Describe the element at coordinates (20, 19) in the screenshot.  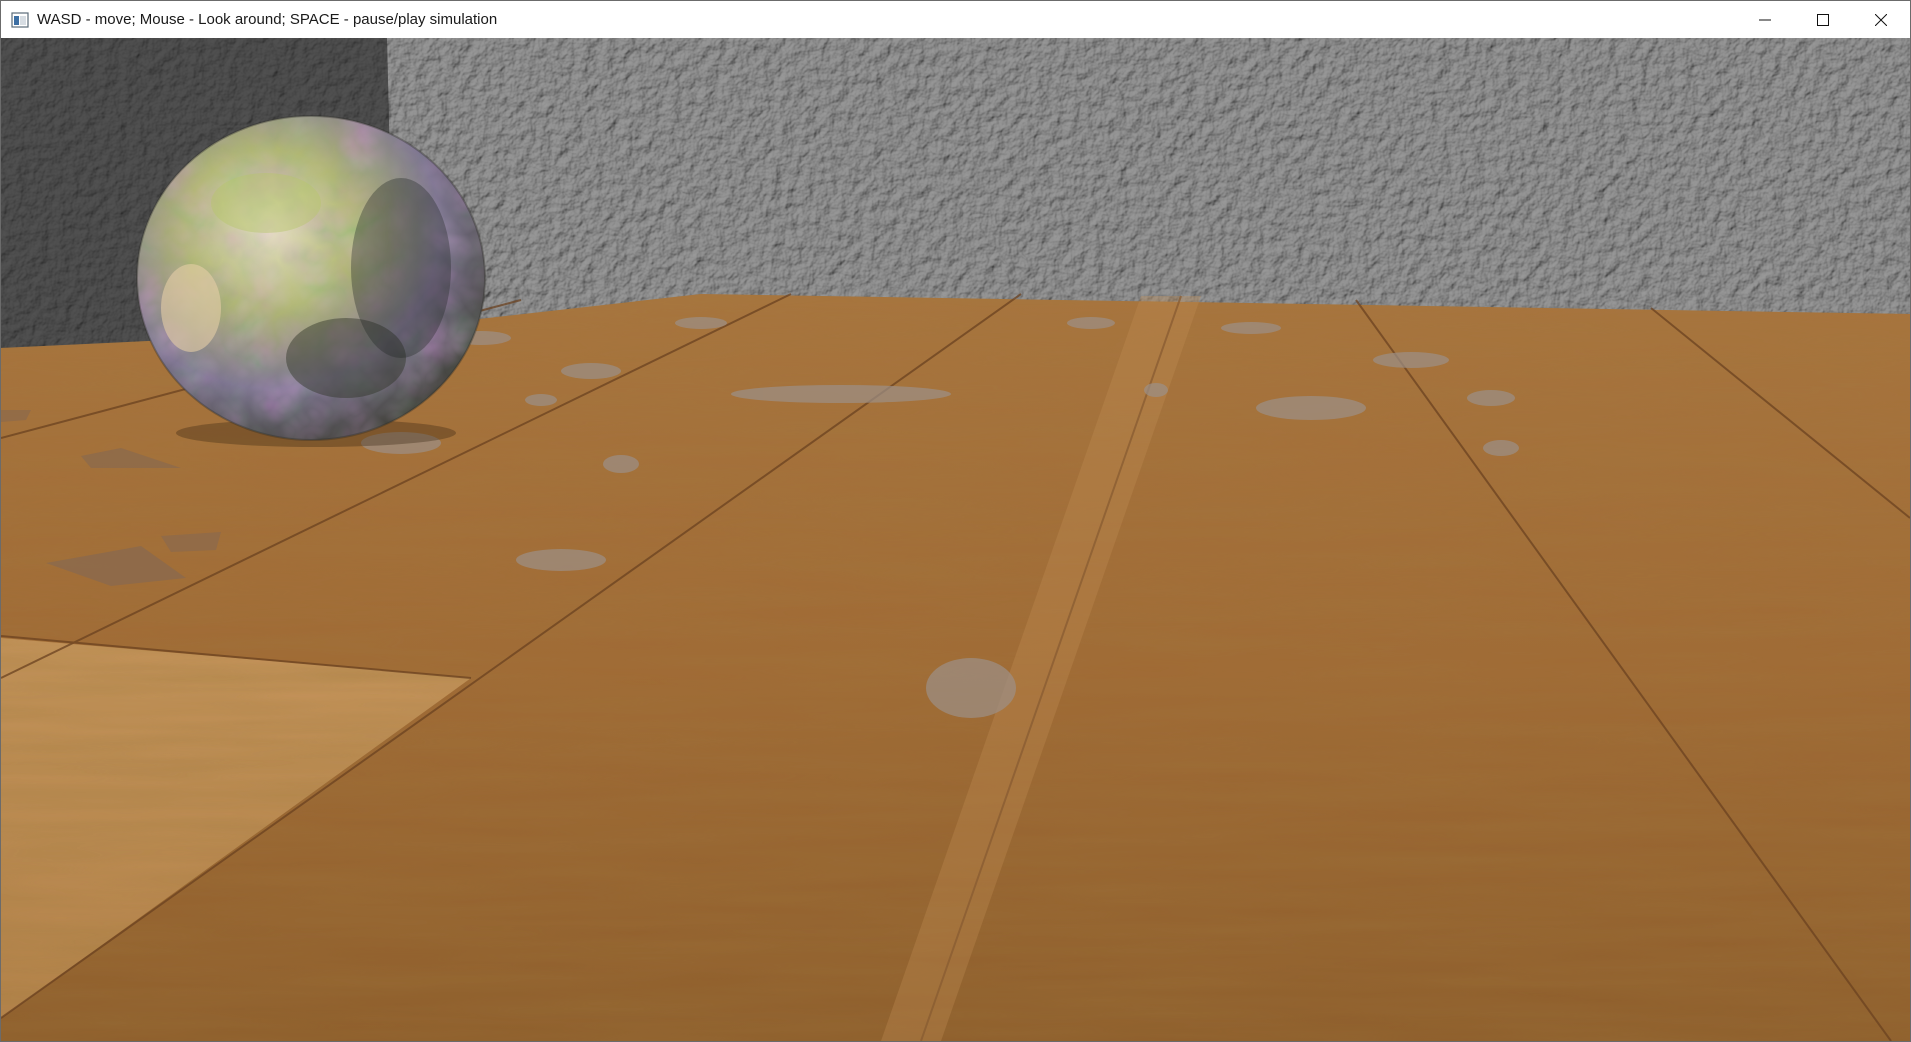
I see `app-window-icon` at that location.